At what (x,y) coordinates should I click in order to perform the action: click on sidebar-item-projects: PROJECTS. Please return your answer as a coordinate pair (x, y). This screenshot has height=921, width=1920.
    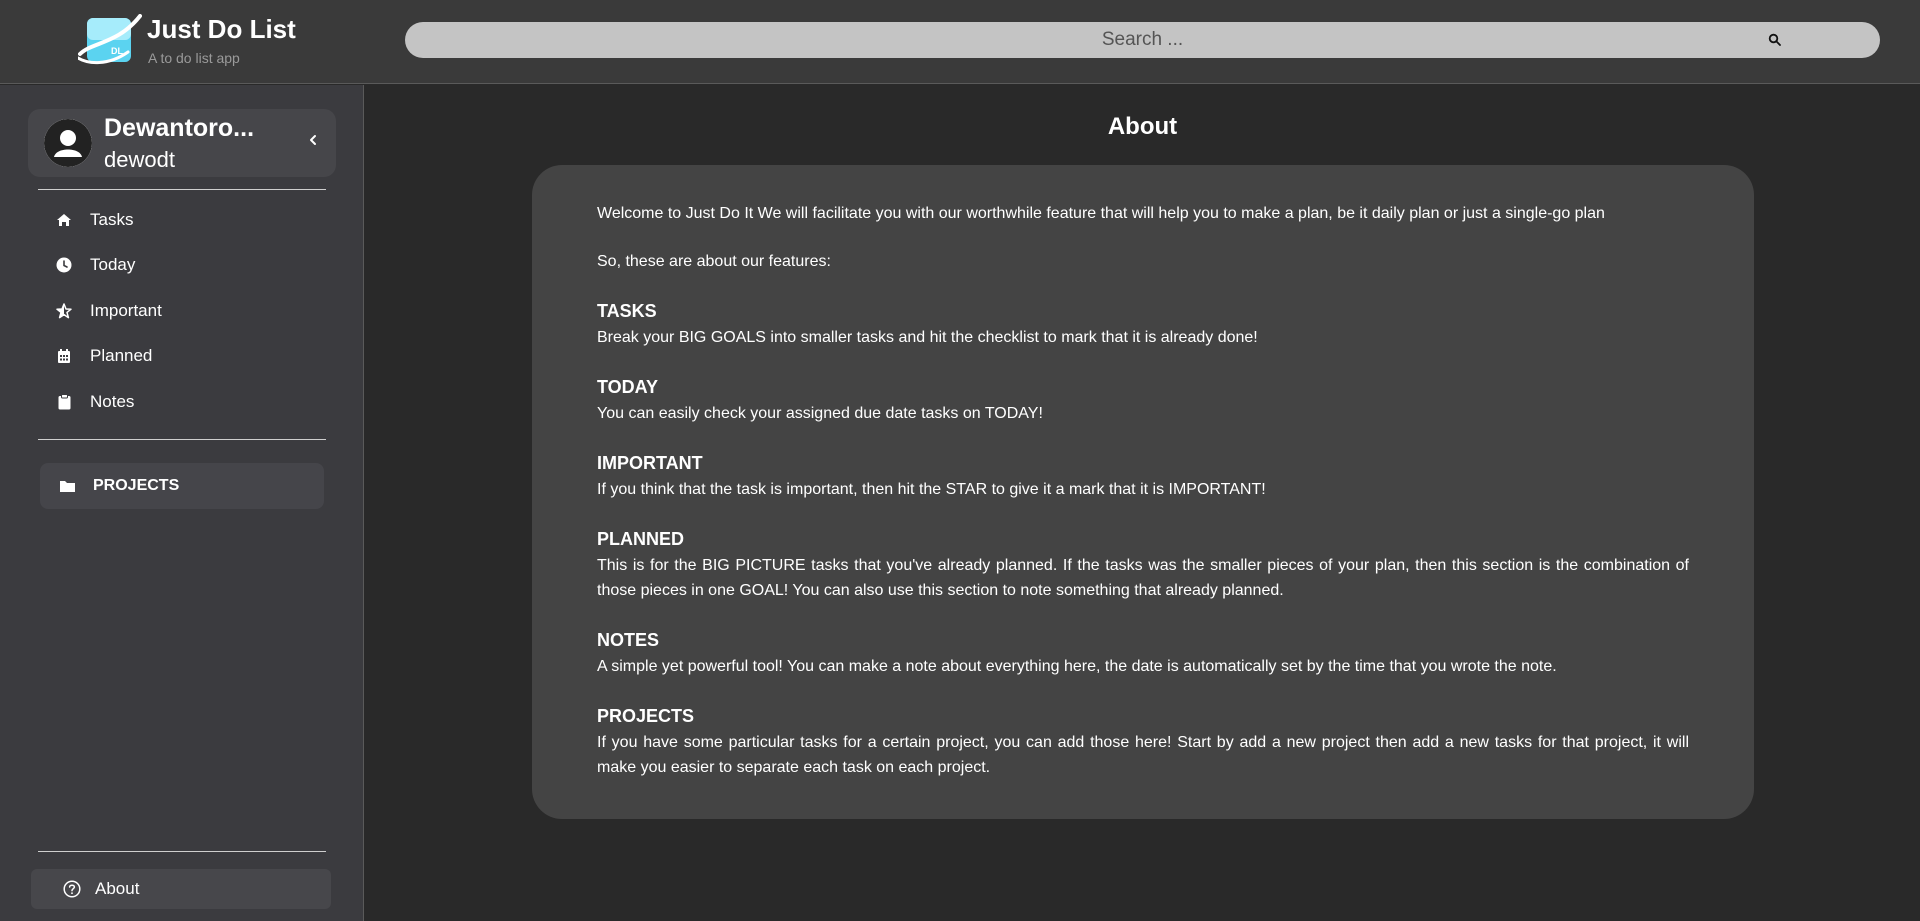
    Looking at the image, I should click on (182, 486).